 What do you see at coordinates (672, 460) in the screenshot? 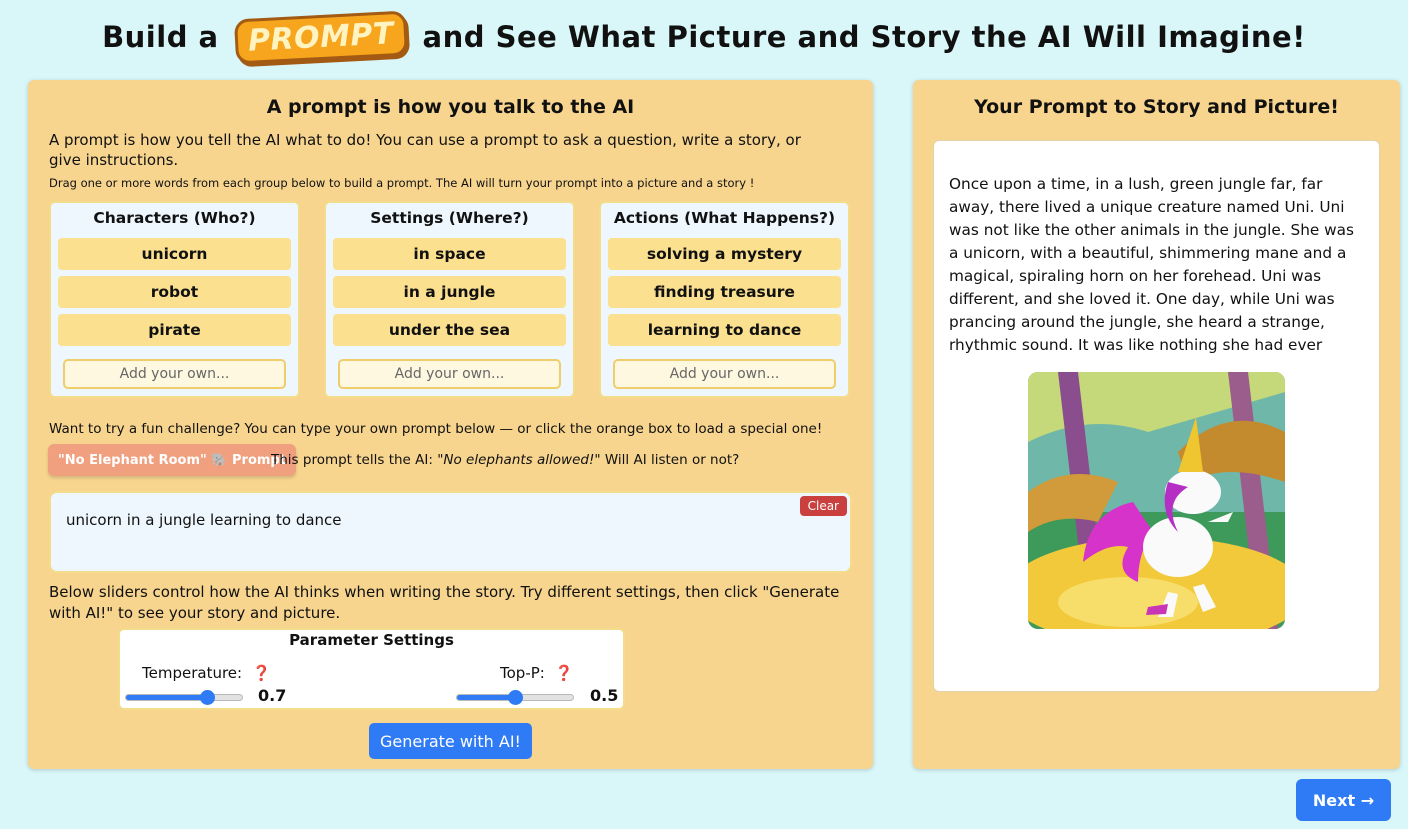
I see `special-desc-suffix: Will AI listen or not?` at bounding box center [672, 460].